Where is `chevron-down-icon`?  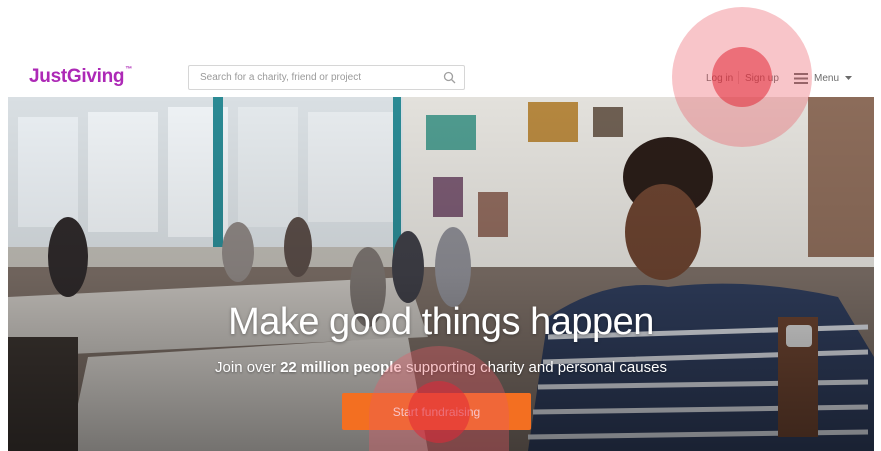 chevron-down-icon is located at coordinates (849, 77).